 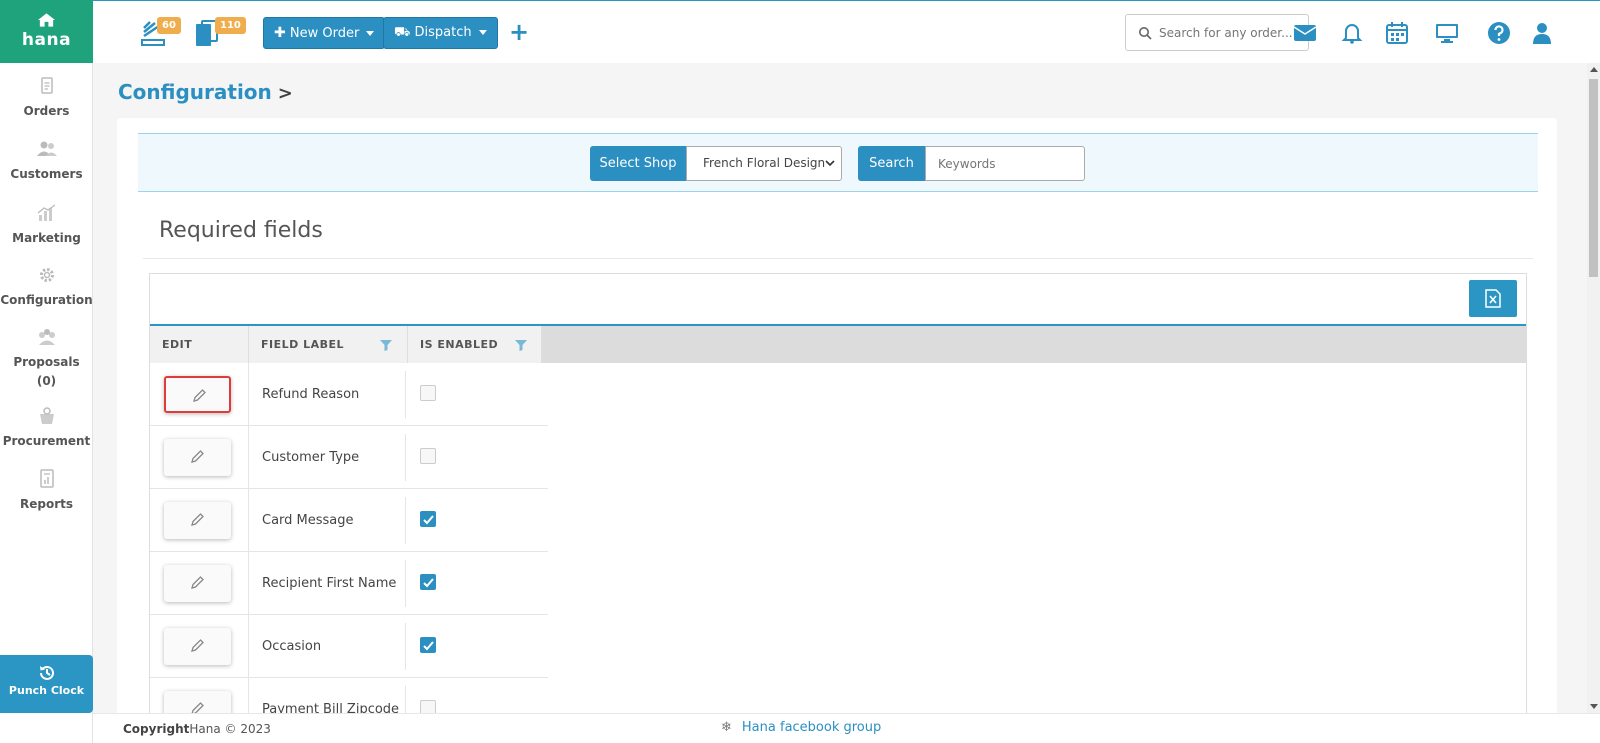 I want to click on filter-bar: Select Shop French Floral Design Search, so click(x=838, y=162).